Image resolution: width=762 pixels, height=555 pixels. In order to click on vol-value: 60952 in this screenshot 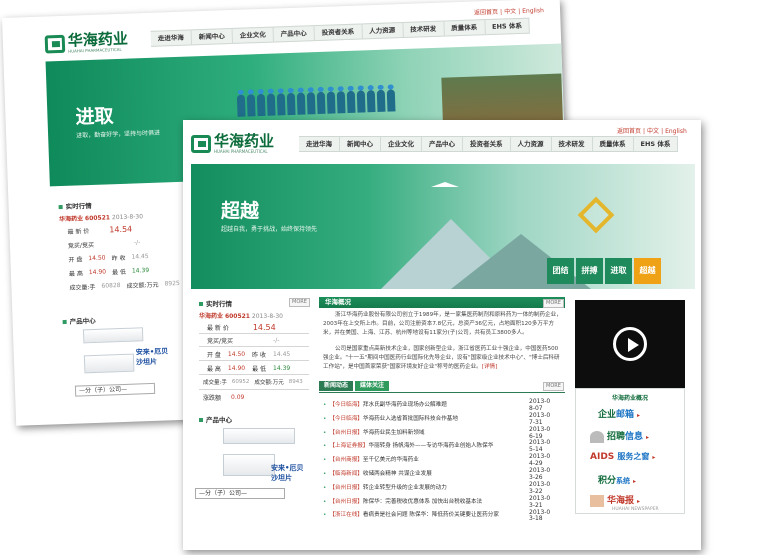, I will do `click(240, 382)`.